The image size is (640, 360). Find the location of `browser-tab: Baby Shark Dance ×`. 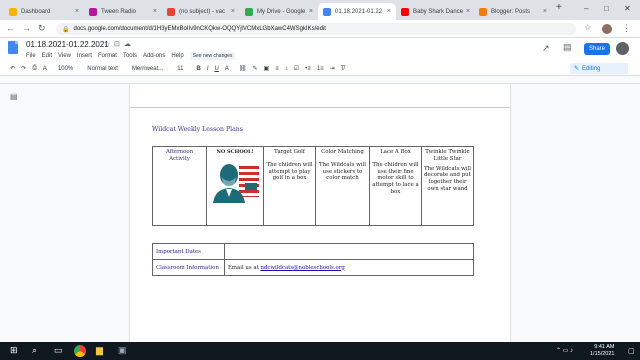

browser-tab: Baby Shark Dance × is located at coordinates (435, 11).